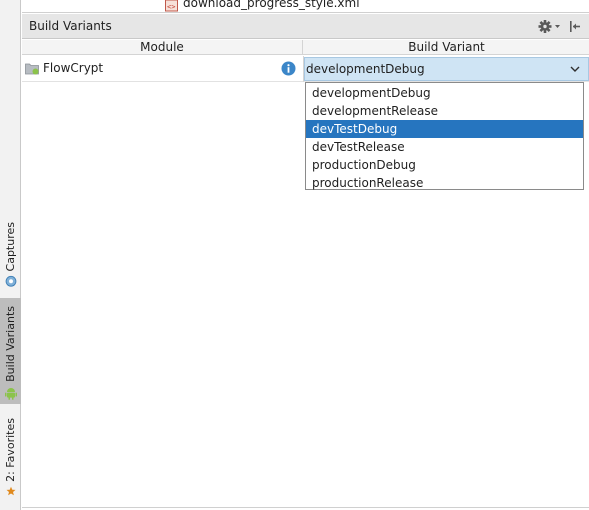  Describe the element at coordinates (10, 491) in the screenshot. I see `star-icon` at that location.